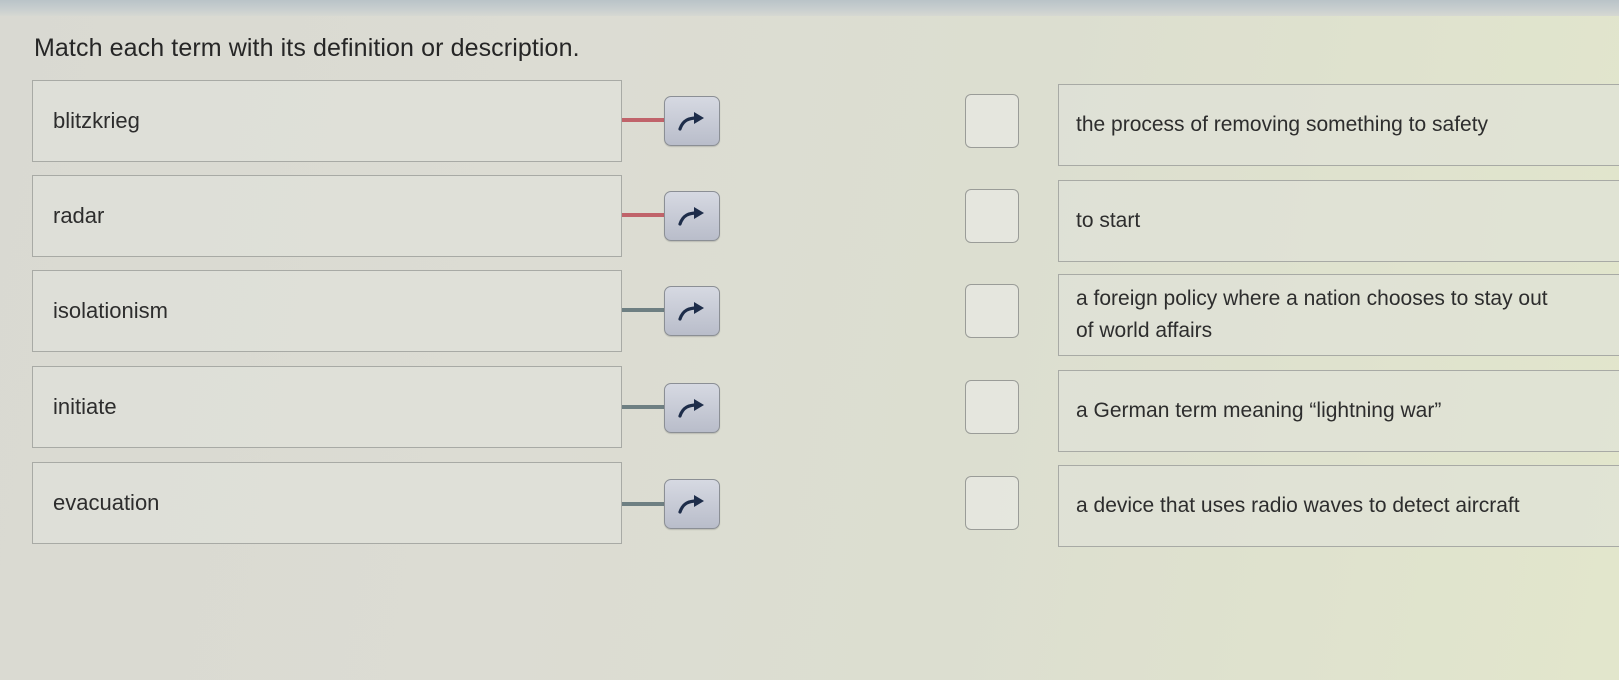 This screenshot has width=1619, height=680. What do you see at coordinates (79, 215) in the screenshot?
I see `term-label: radar` at bounding box center [79, 215].